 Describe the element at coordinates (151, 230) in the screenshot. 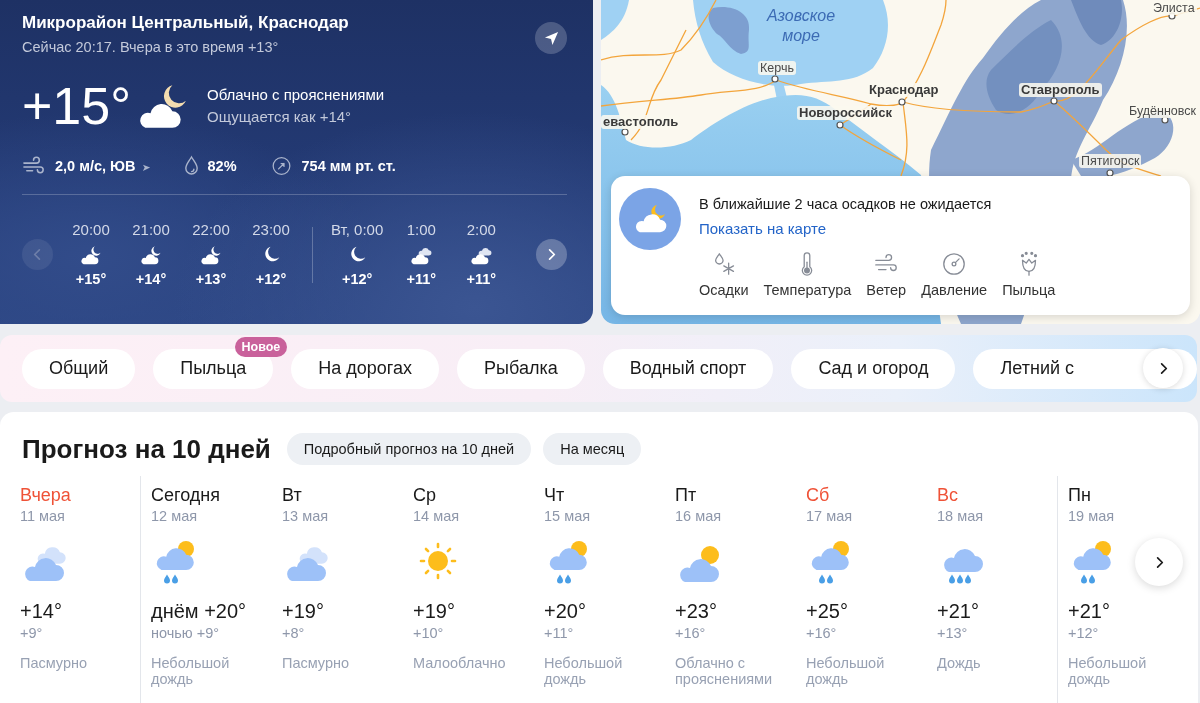

I see `hour-time: 21:00` at that location.